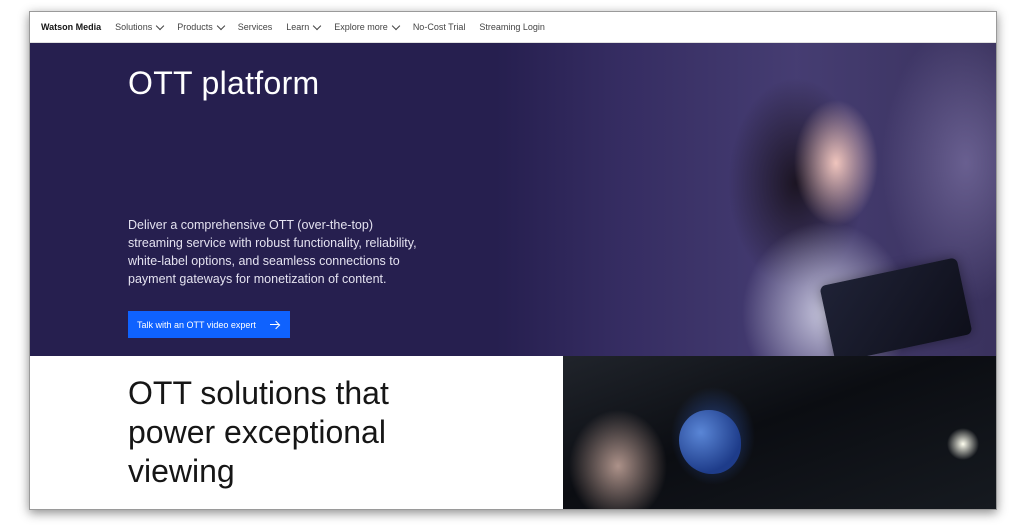 Image resolution: width=1024 pixels, height=527 pixels. I want to click on nav-item-learn: Learn, so click(304, 26).